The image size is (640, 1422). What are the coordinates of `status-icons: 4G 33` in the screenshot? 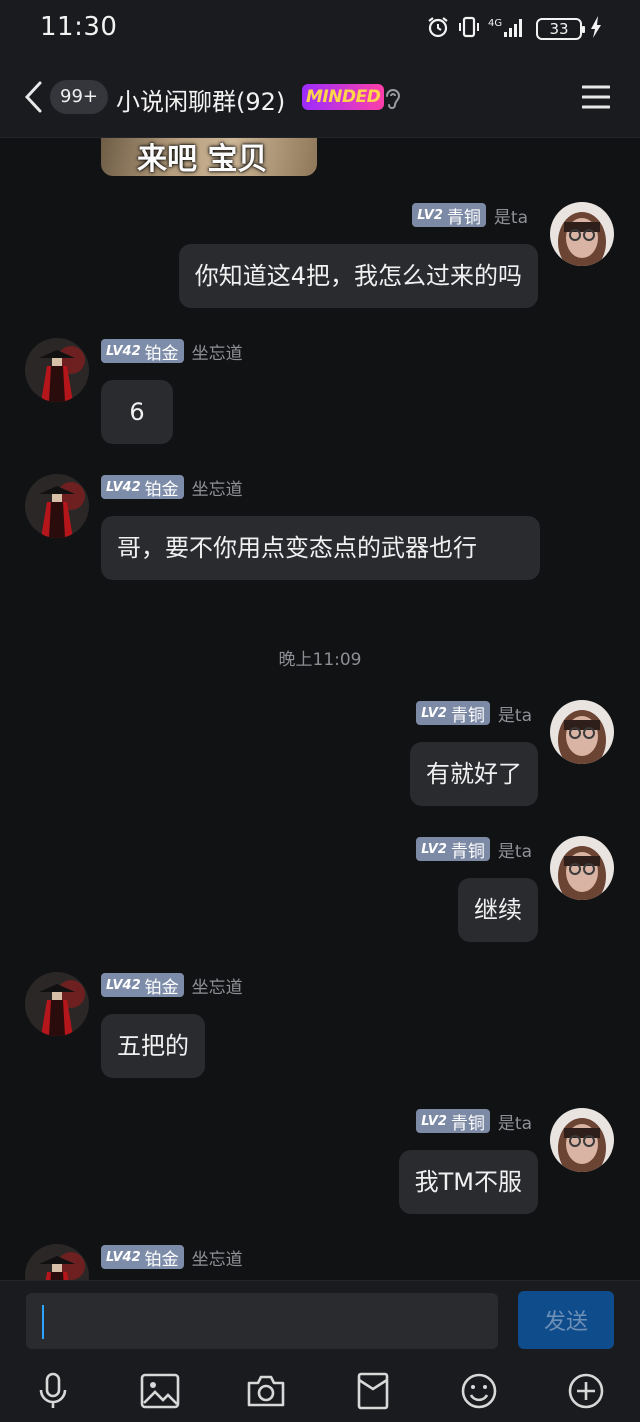 It's located at (514, 29).